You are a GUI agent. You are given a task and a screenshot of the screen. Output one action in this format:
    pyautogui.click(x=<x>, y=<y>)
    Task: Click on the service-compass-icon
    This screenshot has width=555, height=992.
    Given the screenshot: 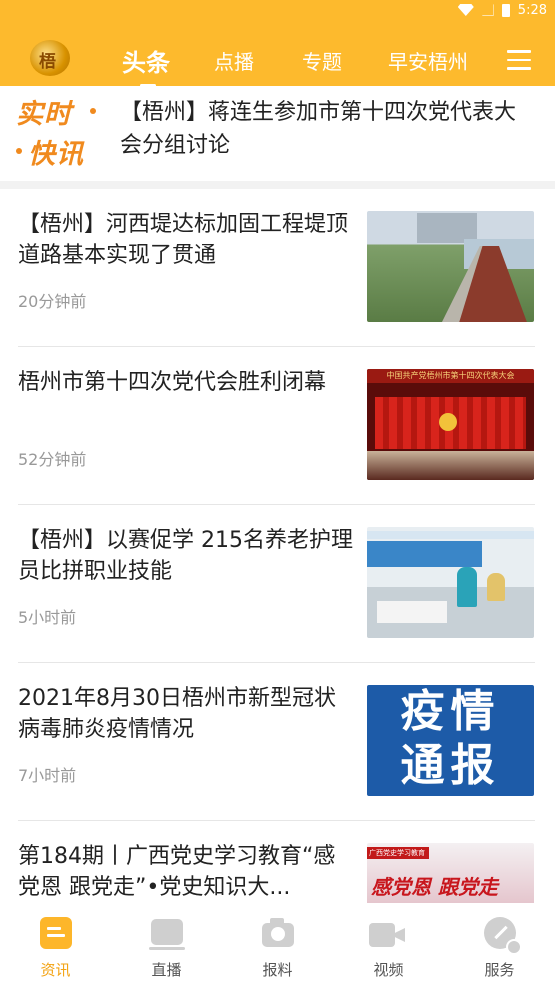 What is the action you would take?
    pyautogui.click(x=503, y=936)
    